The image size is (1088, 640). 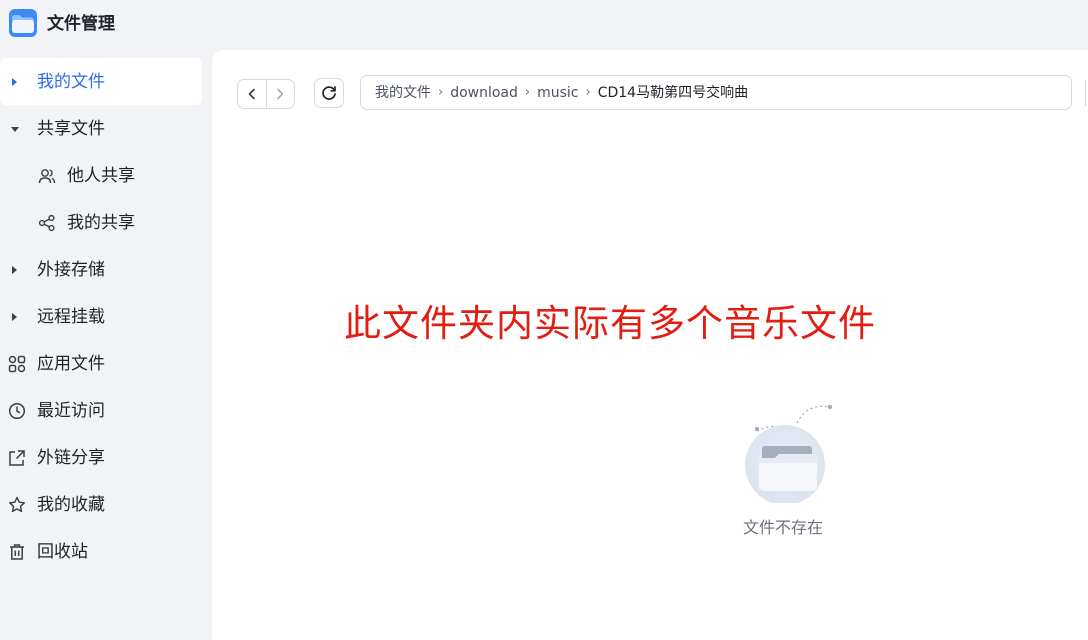 I want to click on chevron-right-icon, so click(x=280, y=94).